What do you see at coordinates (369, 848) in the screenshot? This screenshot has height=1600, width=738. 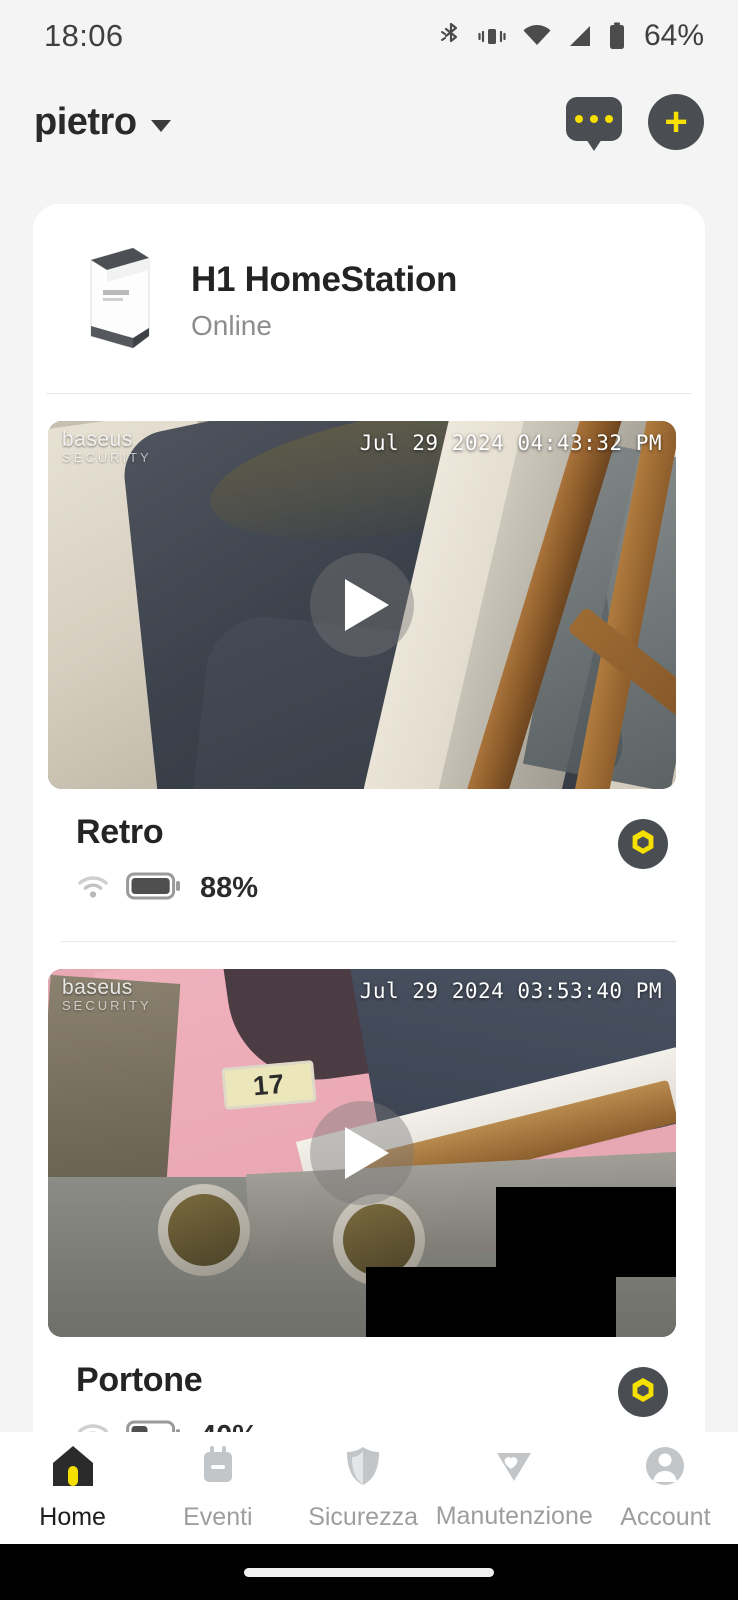 I see `camera-info-row: Retro 88%` at bounding box center [369, 848].